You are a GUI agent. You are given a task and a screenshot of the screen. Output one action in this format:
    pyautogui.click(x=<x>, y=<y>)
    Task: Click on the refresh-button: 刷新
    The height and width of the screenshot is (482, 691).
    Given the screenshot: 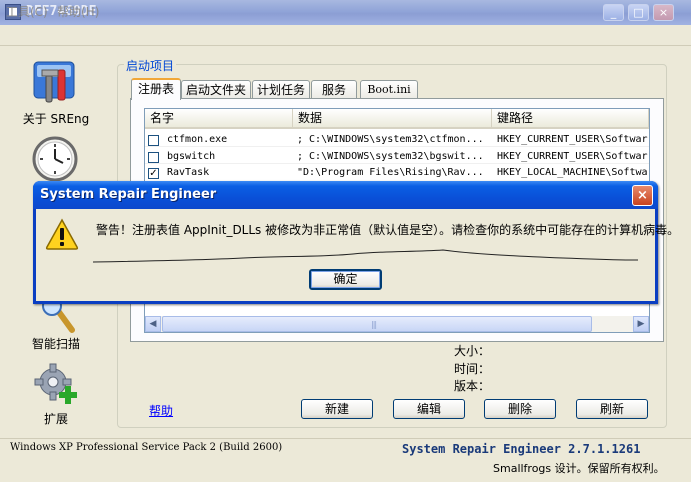 What is the action you would take?
    pyautogui.click(x=612, y=409)
    